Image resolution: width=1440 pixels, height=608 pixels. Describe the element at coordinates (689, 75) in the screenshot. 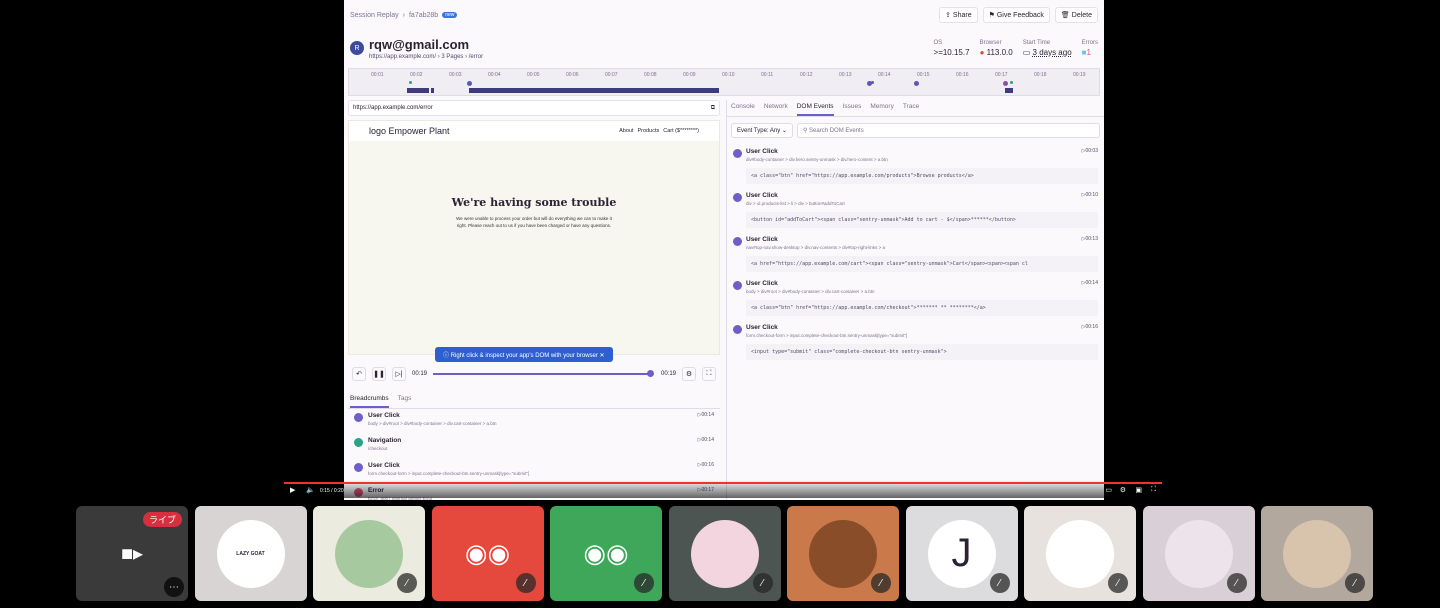

I see `timeline-tick: 00:09` at that location.